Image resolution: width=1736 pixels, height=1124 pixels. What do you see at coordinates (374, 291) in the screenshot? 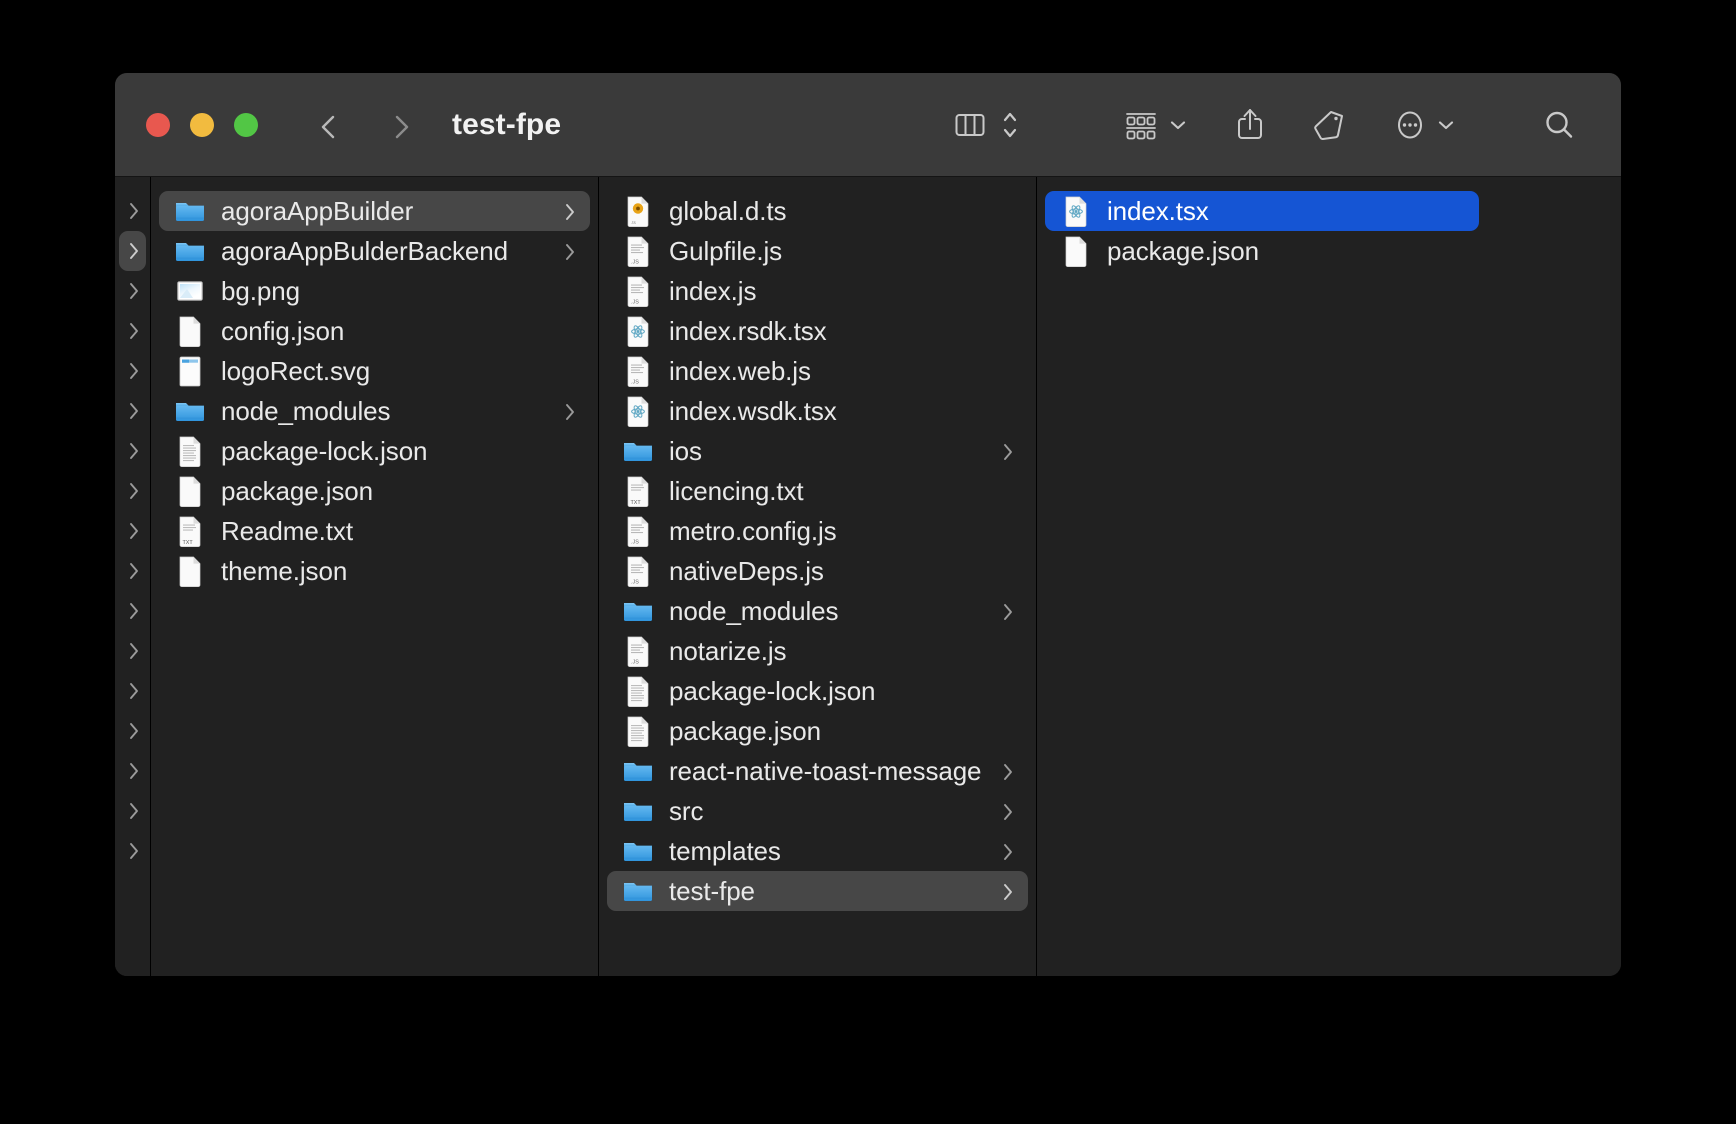
I see `list-item: bg.png` at bounding box center [374, 291].